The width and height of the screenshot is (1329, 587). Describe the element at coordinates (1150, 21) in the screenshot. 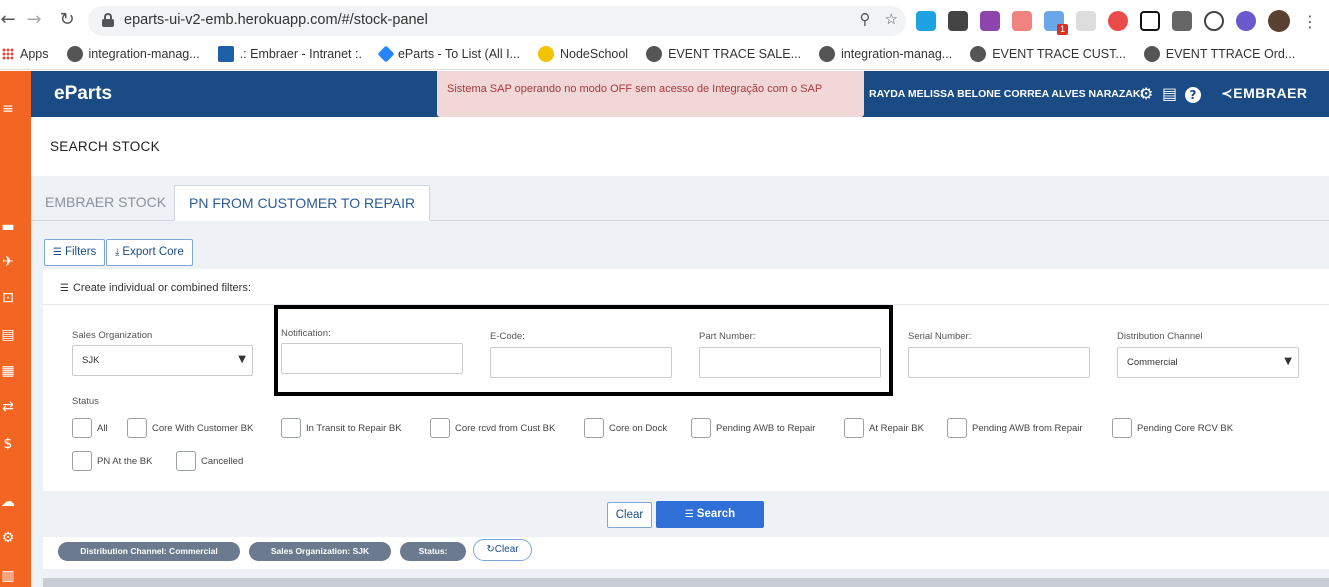

I see `n-extension-icon` at that location.